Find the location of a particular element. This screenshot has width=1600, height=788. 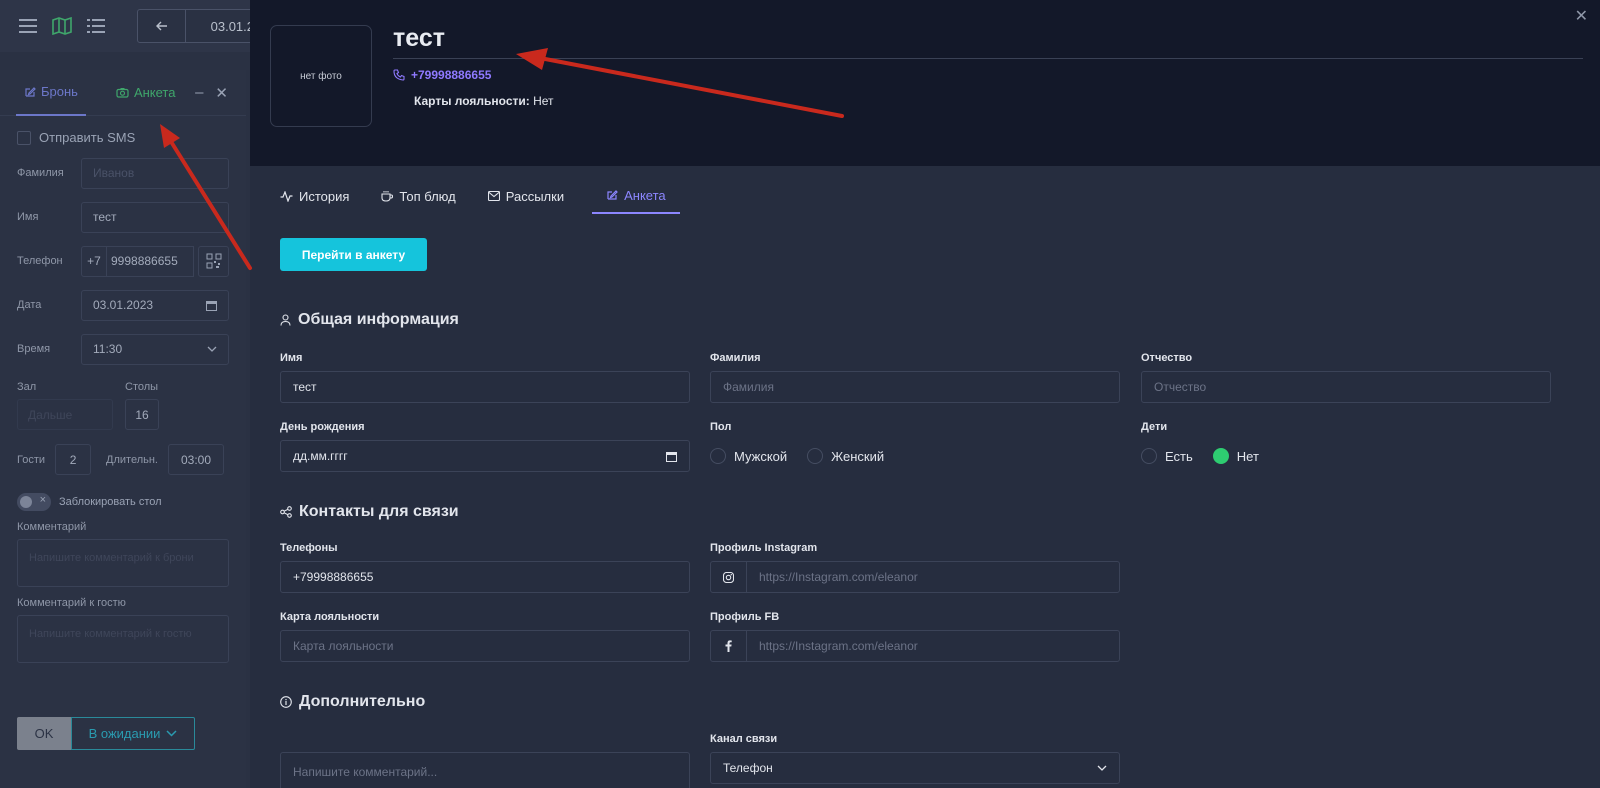

date-navigator: 03.01.2 is located at coordinates (197, 26).